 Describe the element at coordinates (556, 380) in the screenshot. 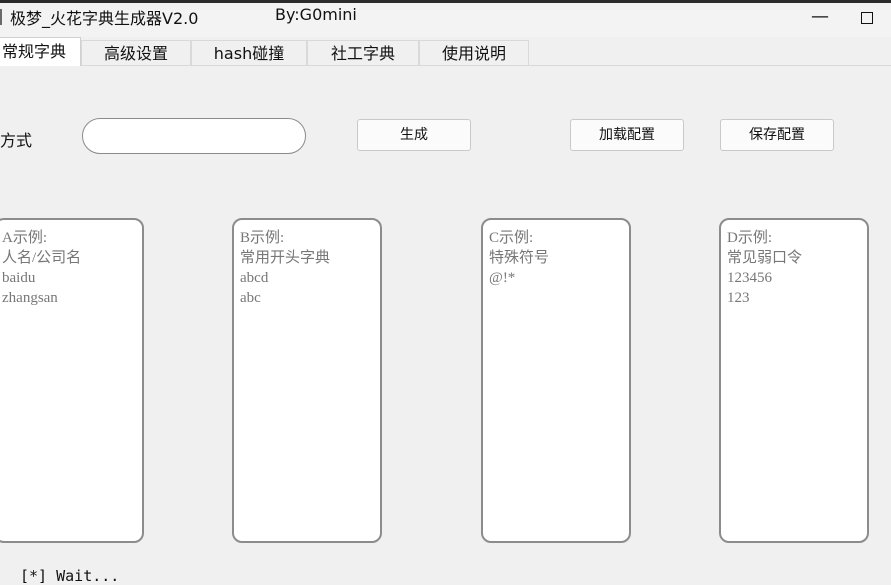

I see `dictionary-c-textarea` at that location.